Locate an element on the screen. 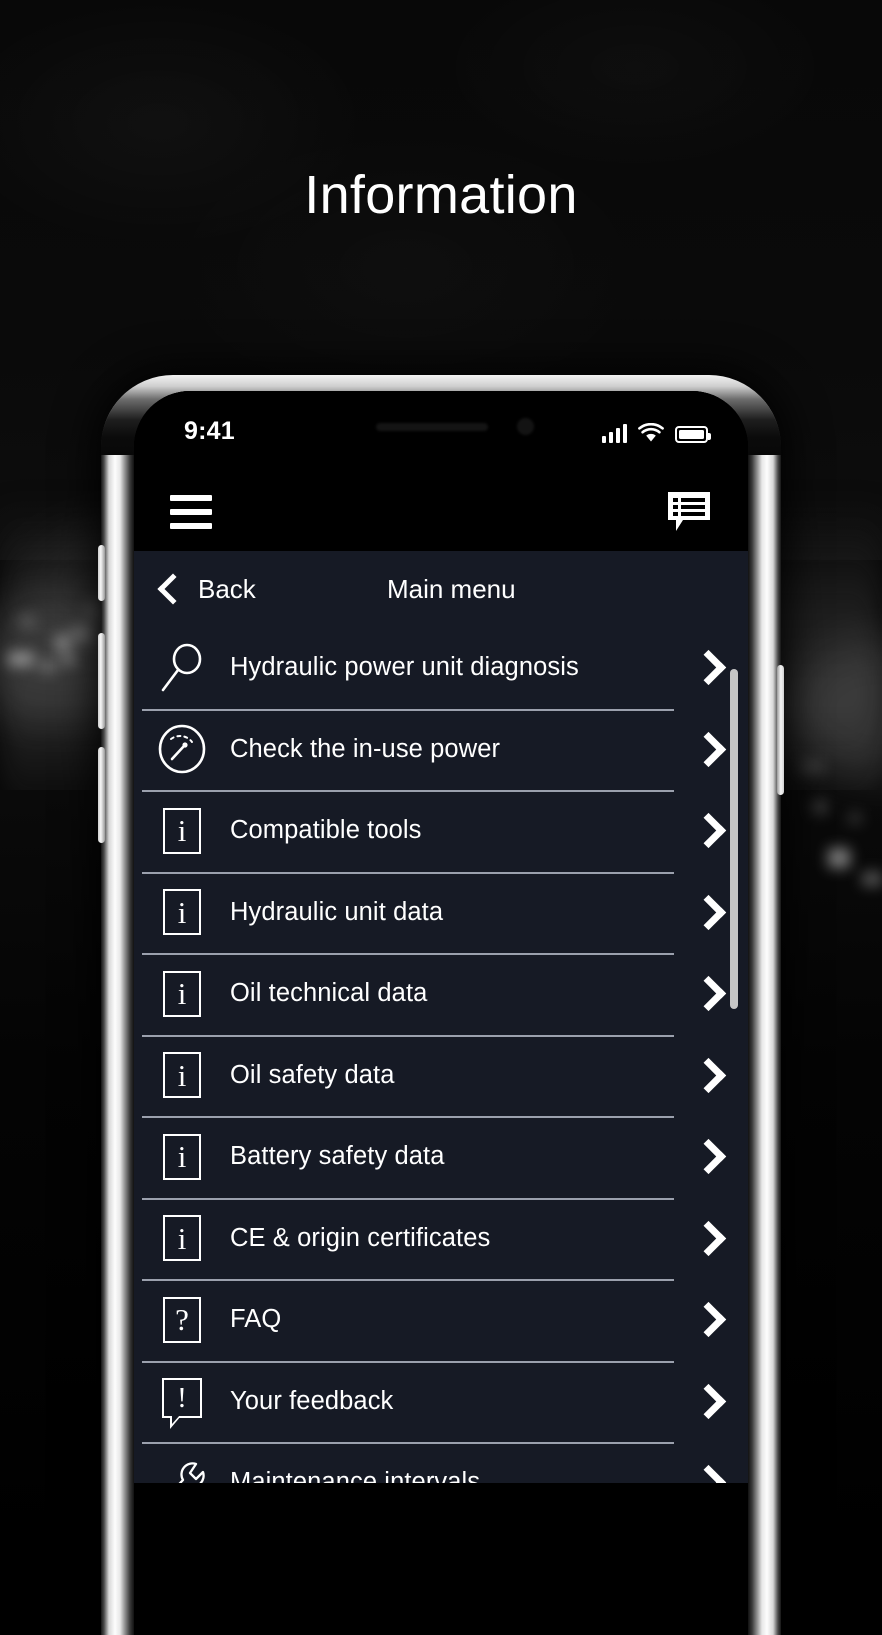 The image size is (882, 1635). battery-full-icon is located at coordinates (693, 434).